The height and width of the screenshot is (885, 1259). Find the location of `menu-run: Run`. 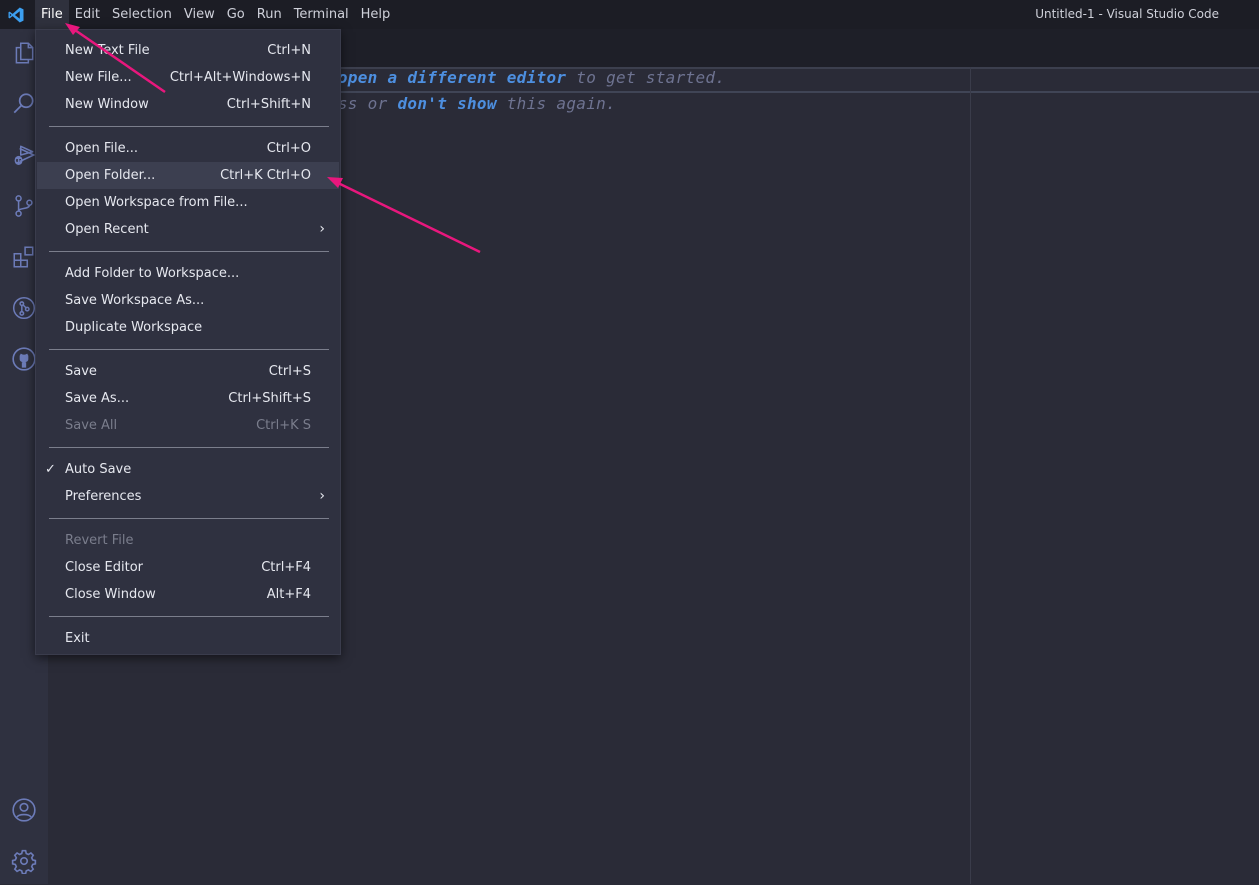

menu-run: Run is located at coordinates (269, 14).